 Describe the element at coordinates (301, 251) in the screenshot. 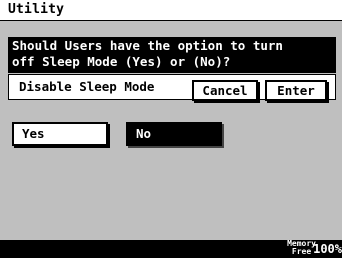

I see `memory-label-line2: Free` at that location.